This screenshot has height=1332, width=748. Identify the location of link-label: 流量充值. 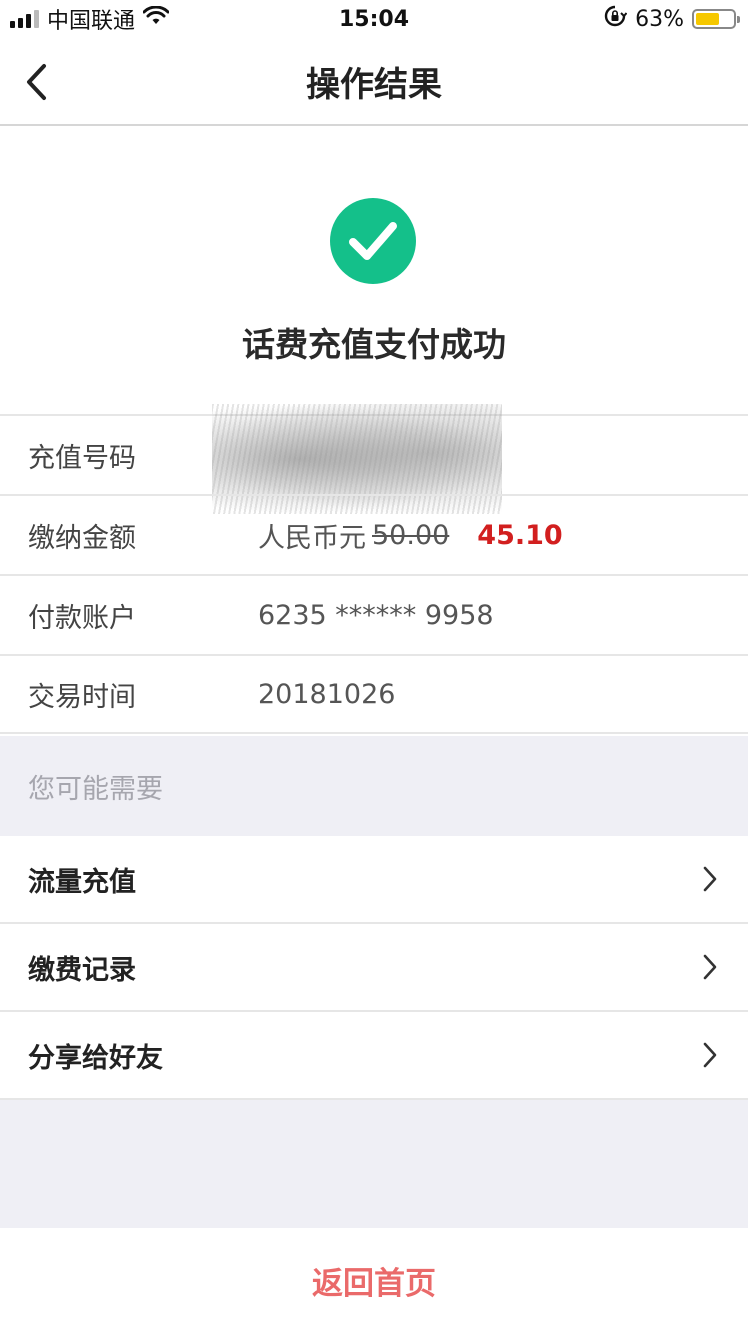
(82, 882).